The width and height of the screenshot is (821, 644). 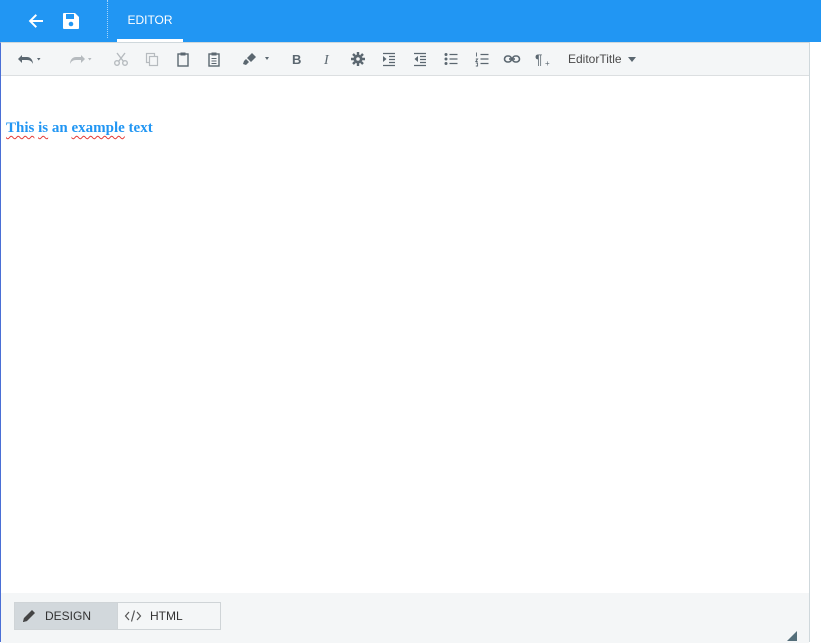 I want to click on italic-button: I, so click(x=327, y=59).